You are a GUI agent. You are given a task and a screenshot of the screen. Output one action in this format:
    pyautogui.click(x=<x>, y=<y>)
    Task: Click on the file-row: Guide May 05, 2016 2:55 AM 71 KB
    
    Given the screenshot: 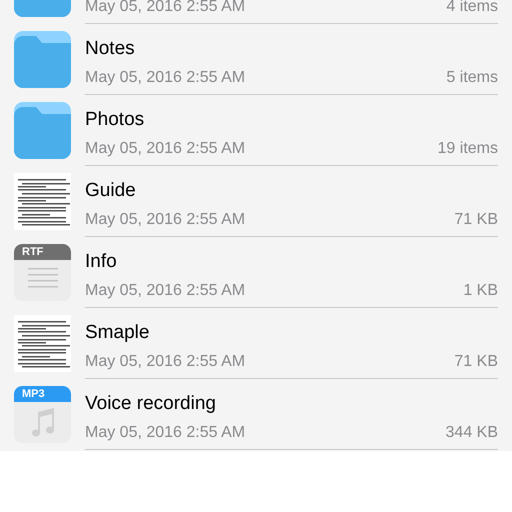 What is the action you would take?
    pyautogui.click(x=256, y=201)
    